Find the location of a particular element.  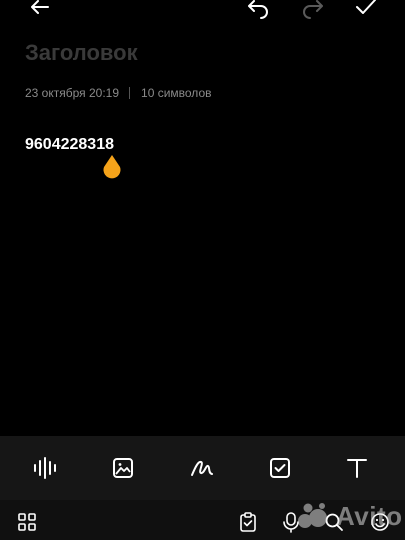

avito-logo-icon is located at coordinates (312, 515).